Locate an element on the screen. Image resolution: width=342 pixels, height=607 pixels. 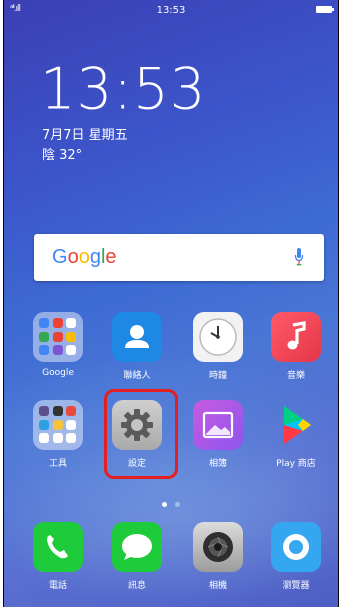
camera-icon is located at coordinates (218, 547).